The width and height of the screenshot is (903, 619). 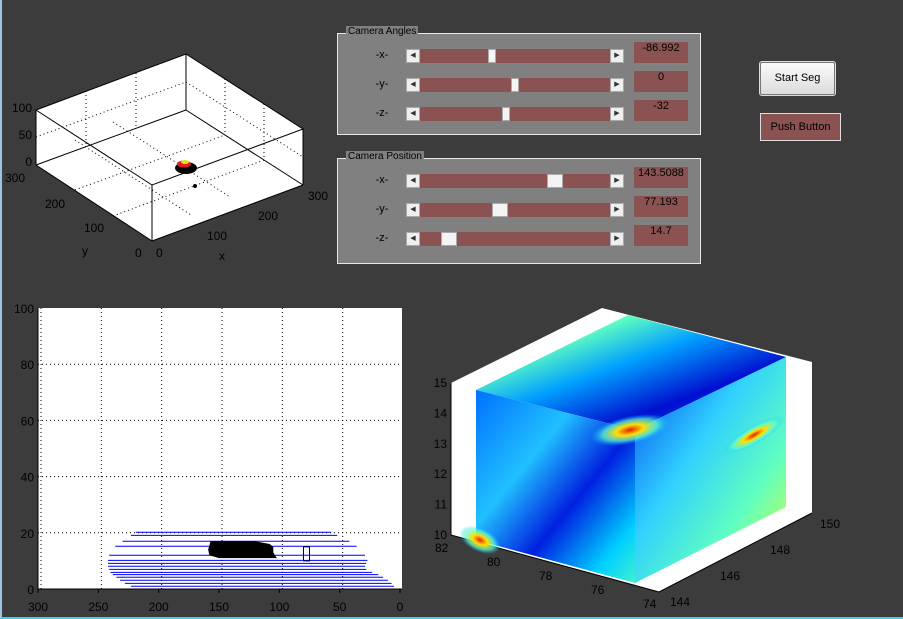 I want to click on x-tick-label: 200, so click(x=159, y=607).